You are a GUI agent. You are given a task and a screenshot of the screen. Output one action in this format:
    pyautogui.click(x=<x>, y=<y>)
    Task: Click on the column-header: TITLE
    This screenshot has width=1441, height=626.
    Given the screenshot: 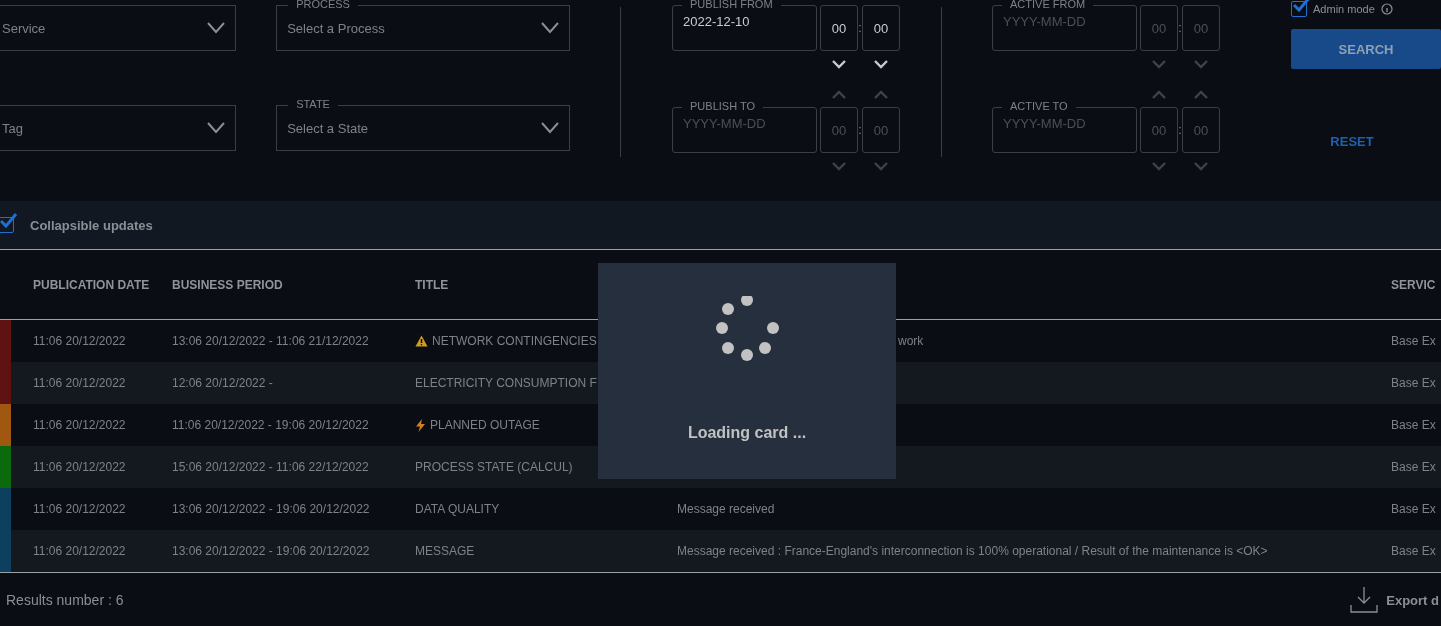 What is the action you would take?
    pyautogui.click(x=432, y=284)
    